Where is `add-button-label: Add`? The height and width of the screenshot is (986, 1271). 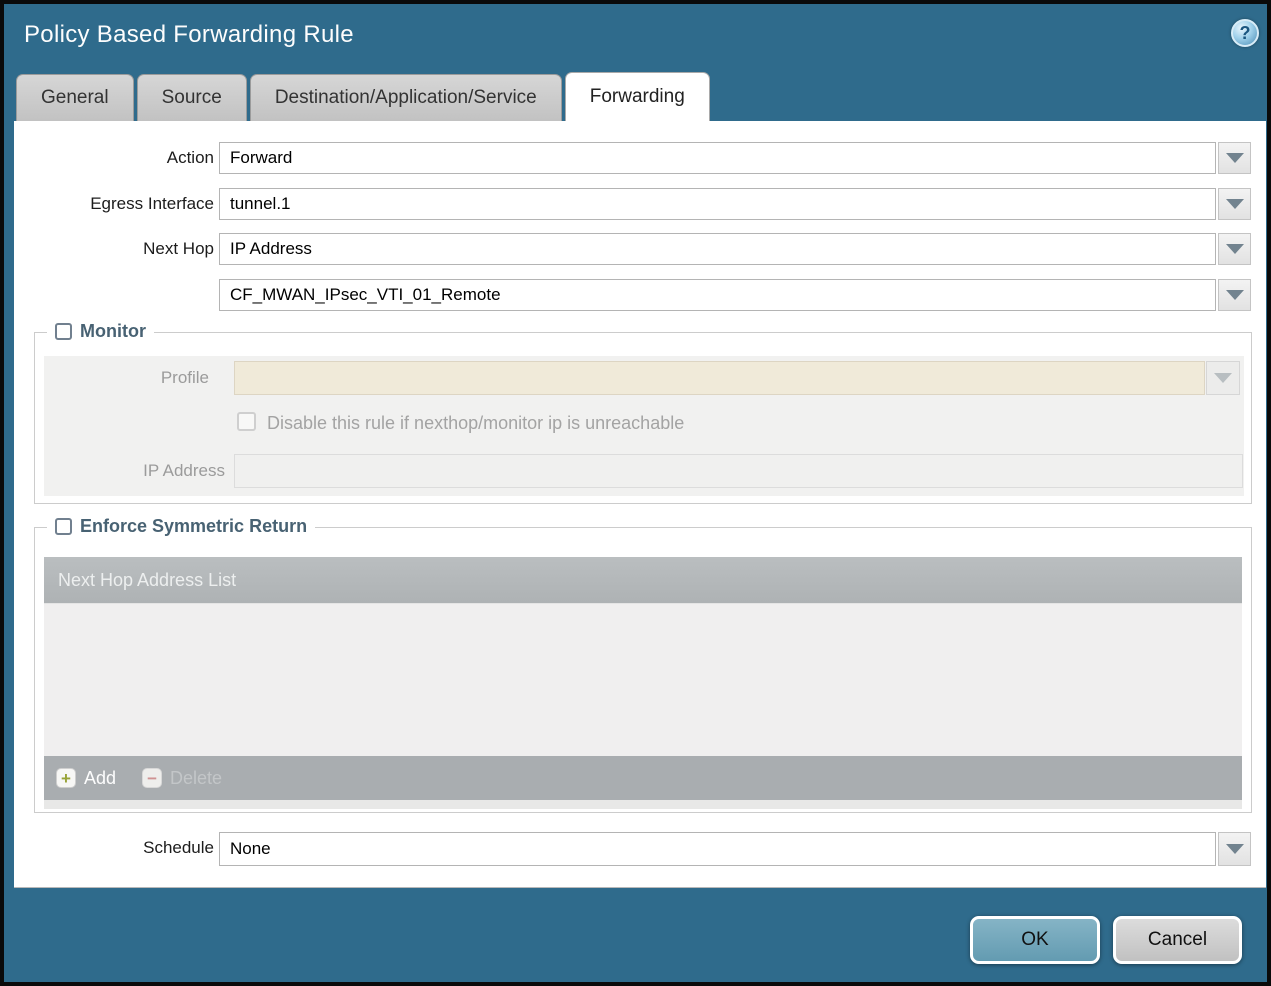 add-button-label: Add is located at coordinates (100, 777).